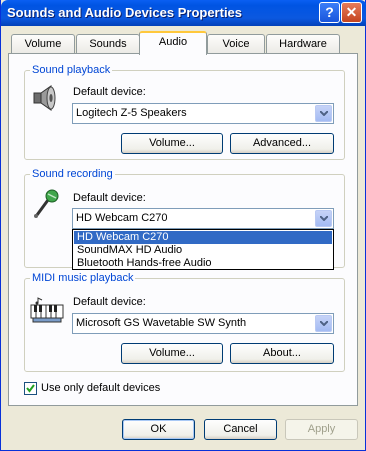 Image resolution: width=366 pixels, height=451 pixels. I want to click on title-bar: Sounds and Audio Devices Properties ? ✕, so click(183, 13).